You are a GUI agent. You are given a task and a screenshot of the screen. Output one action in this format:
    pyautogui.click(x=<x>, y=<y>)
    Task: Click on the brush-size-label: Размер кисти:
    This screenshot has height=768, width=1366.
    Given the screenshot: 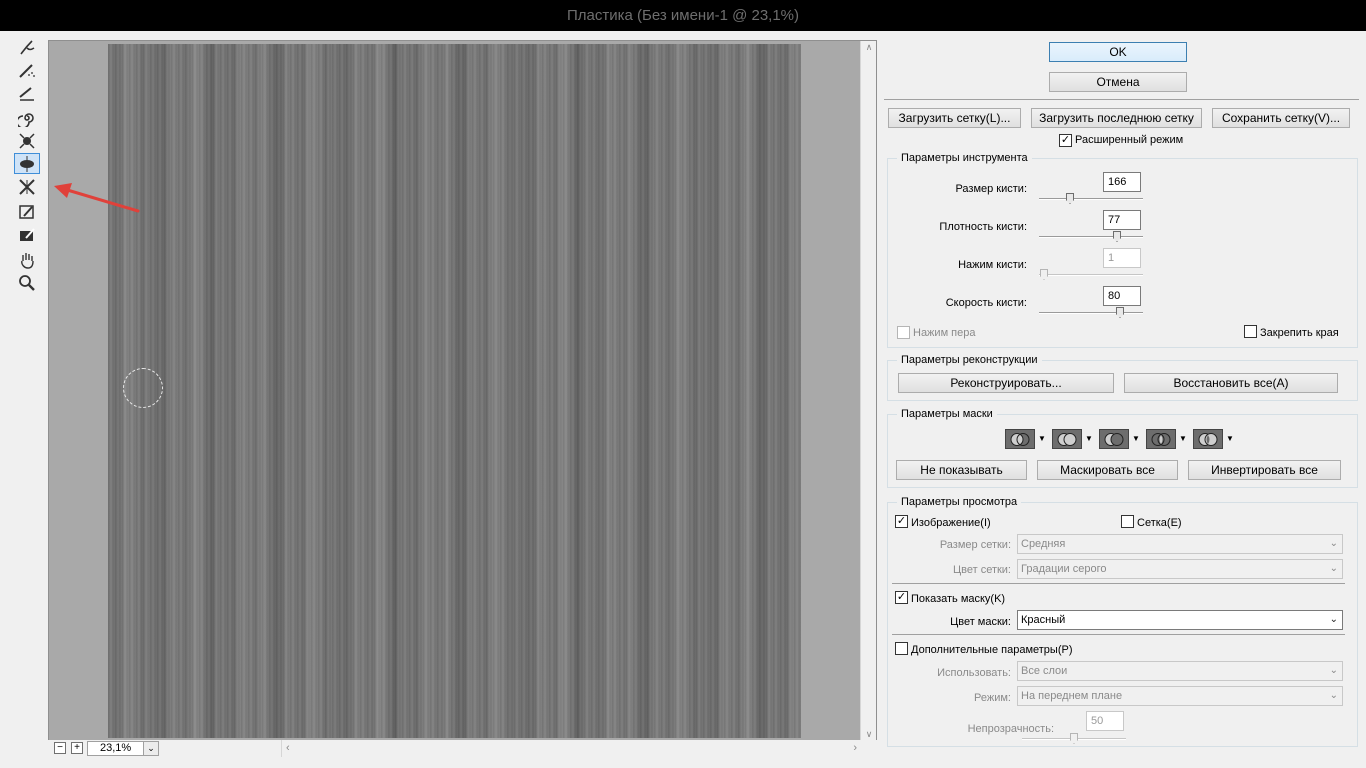 What is the action you would take?
    pyautogui.click(x=991, y=189)
    